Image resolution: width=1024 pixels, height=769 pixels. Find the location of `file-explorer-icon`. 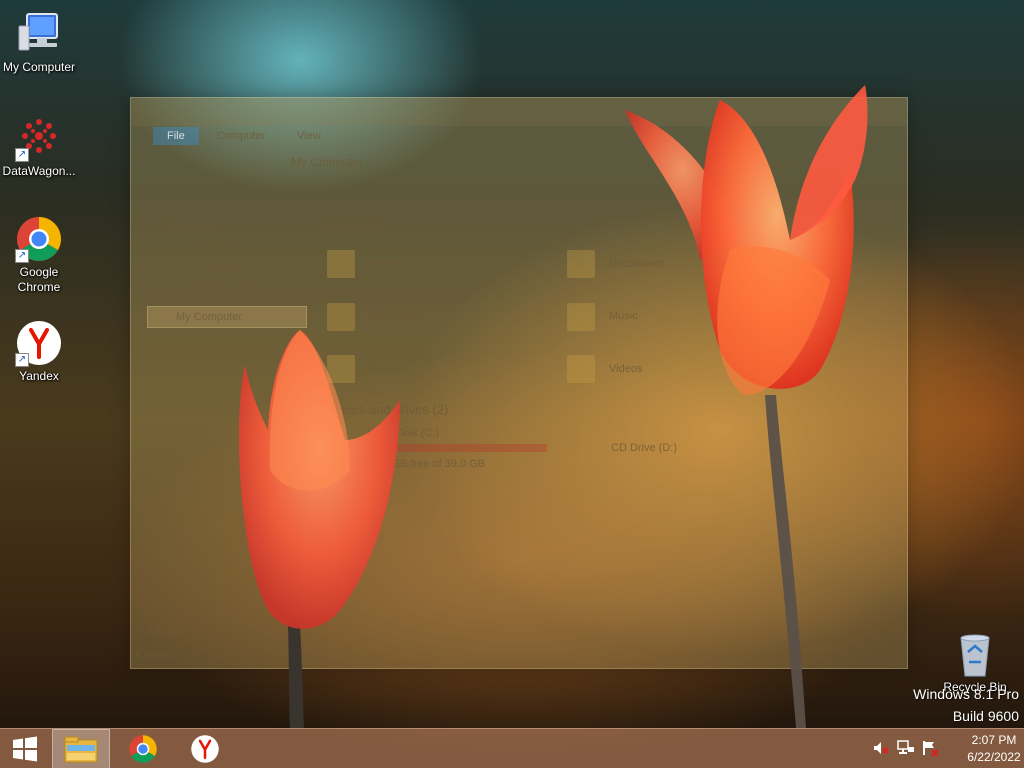

file-explorer-icon is located at coordinates (81, 749).